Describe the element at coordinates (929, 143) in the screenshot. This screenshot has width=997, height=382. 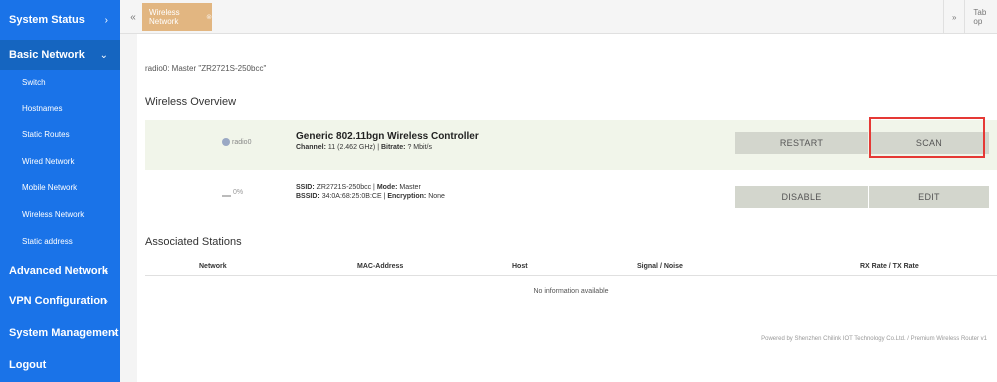
I see `scan-button: SCAN` at that location.